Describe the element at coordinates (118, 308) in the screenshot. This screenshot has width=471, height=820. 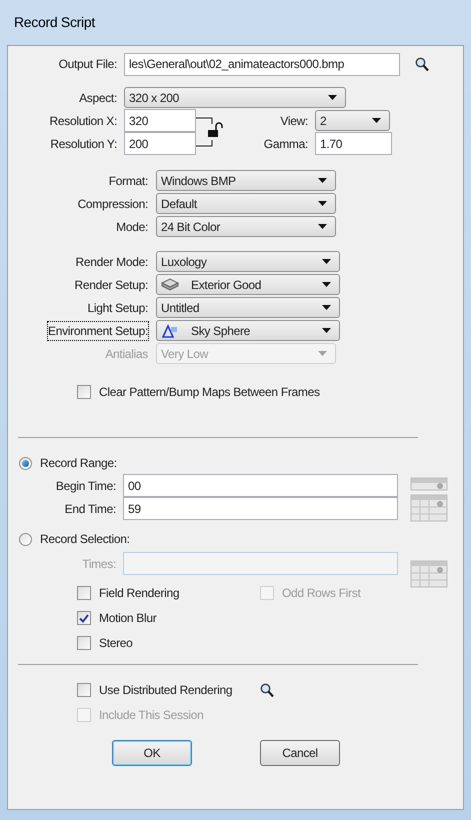
I see `field-label: Light Setup:` at that location.